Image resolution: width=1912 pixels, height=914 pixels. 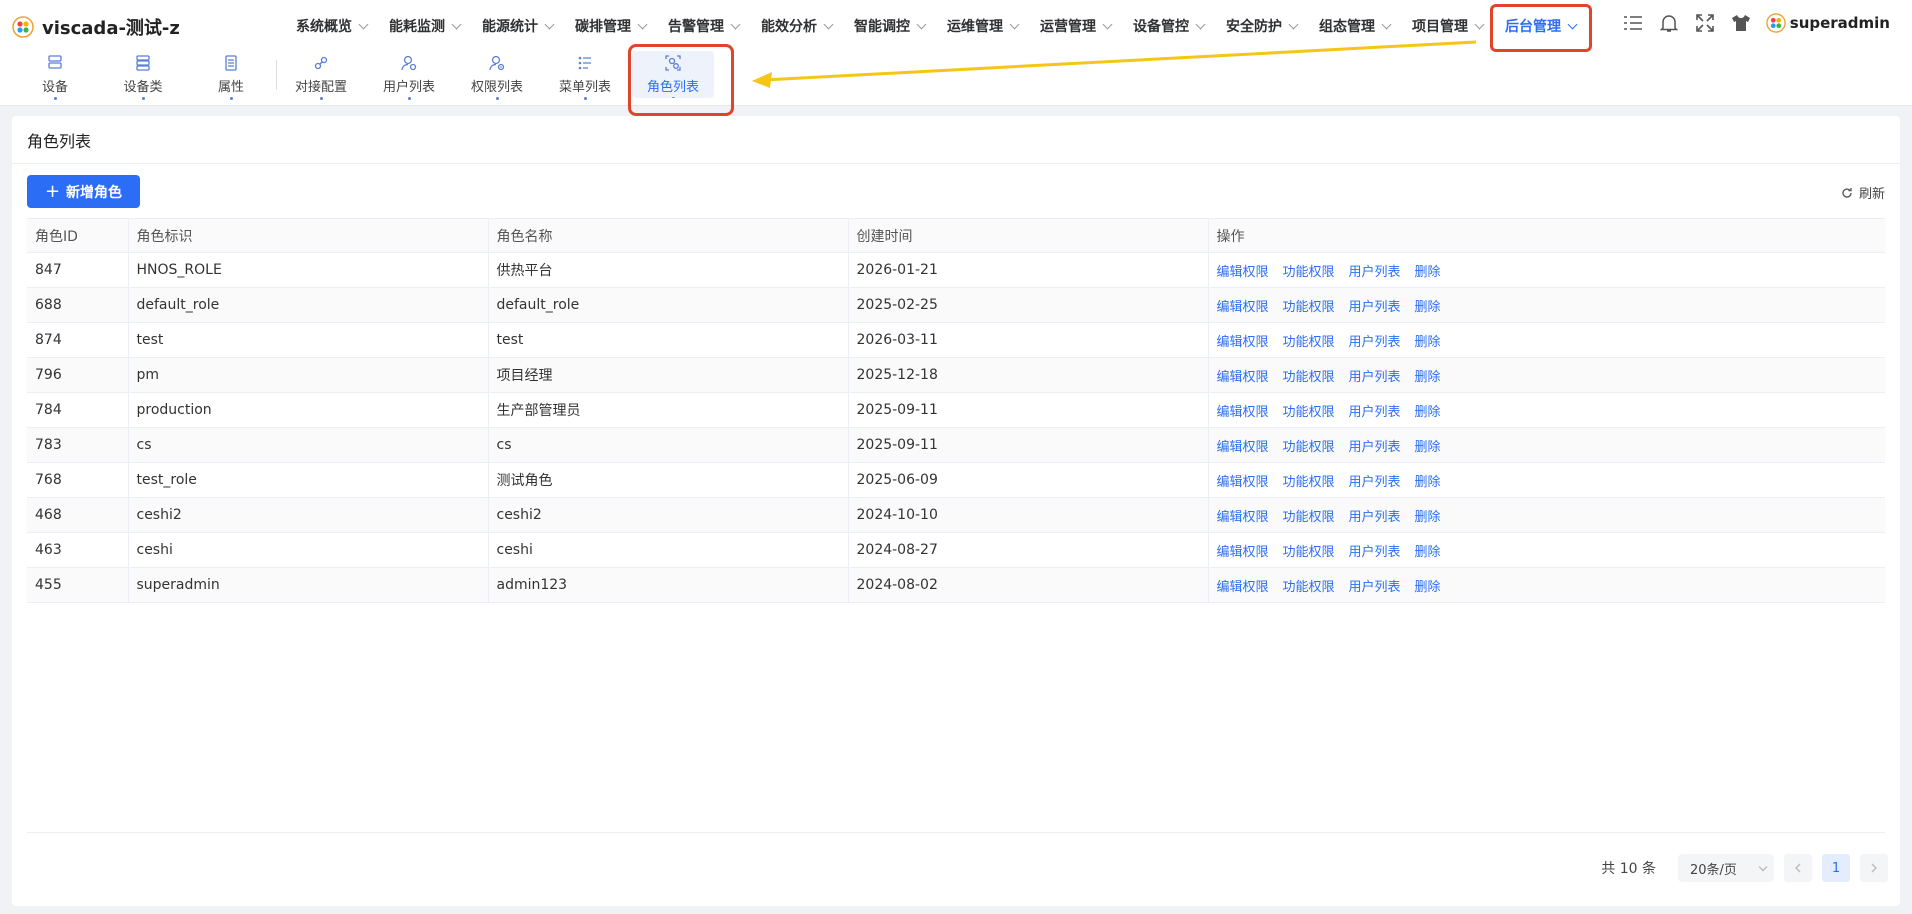 I want to click on refresh-button: 刷新, so click(x=1863, y=192).